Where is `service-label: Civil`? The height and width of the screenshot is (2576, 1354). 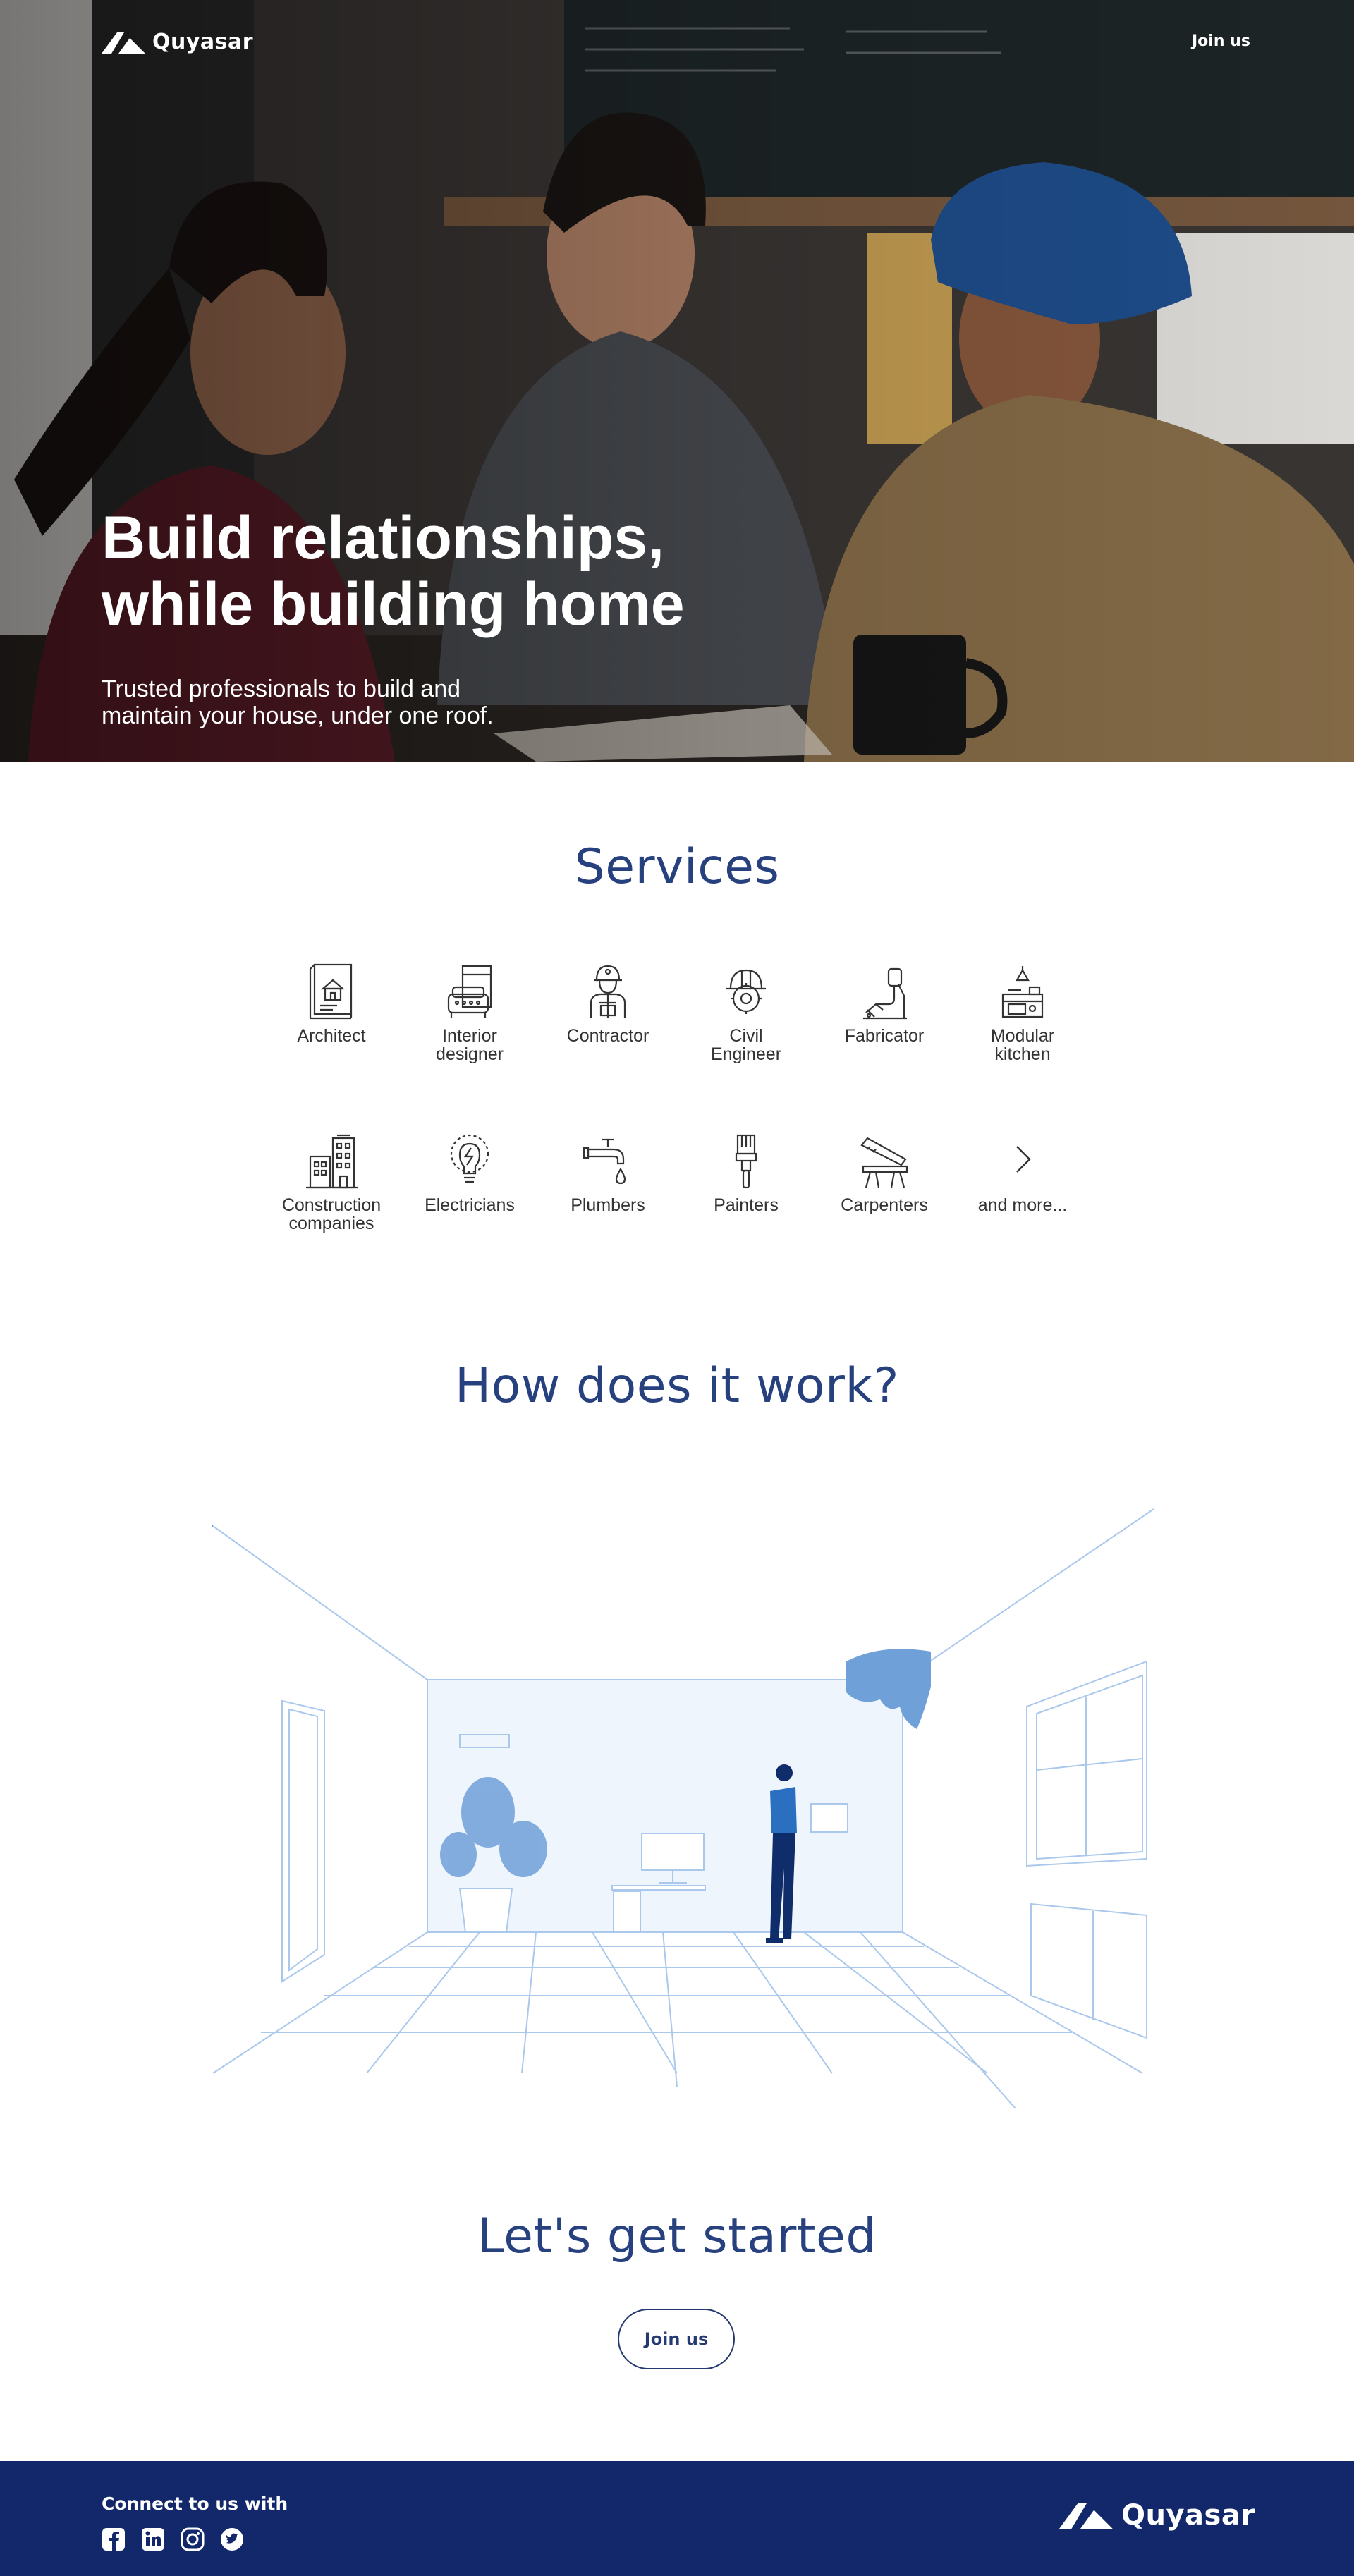
service-label: Civil is located at coordinates (746, 1036).